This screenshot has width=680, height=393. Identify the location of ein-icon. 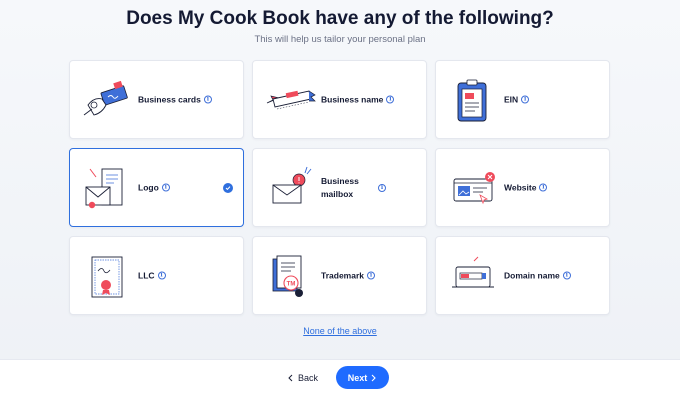
(472, 100).